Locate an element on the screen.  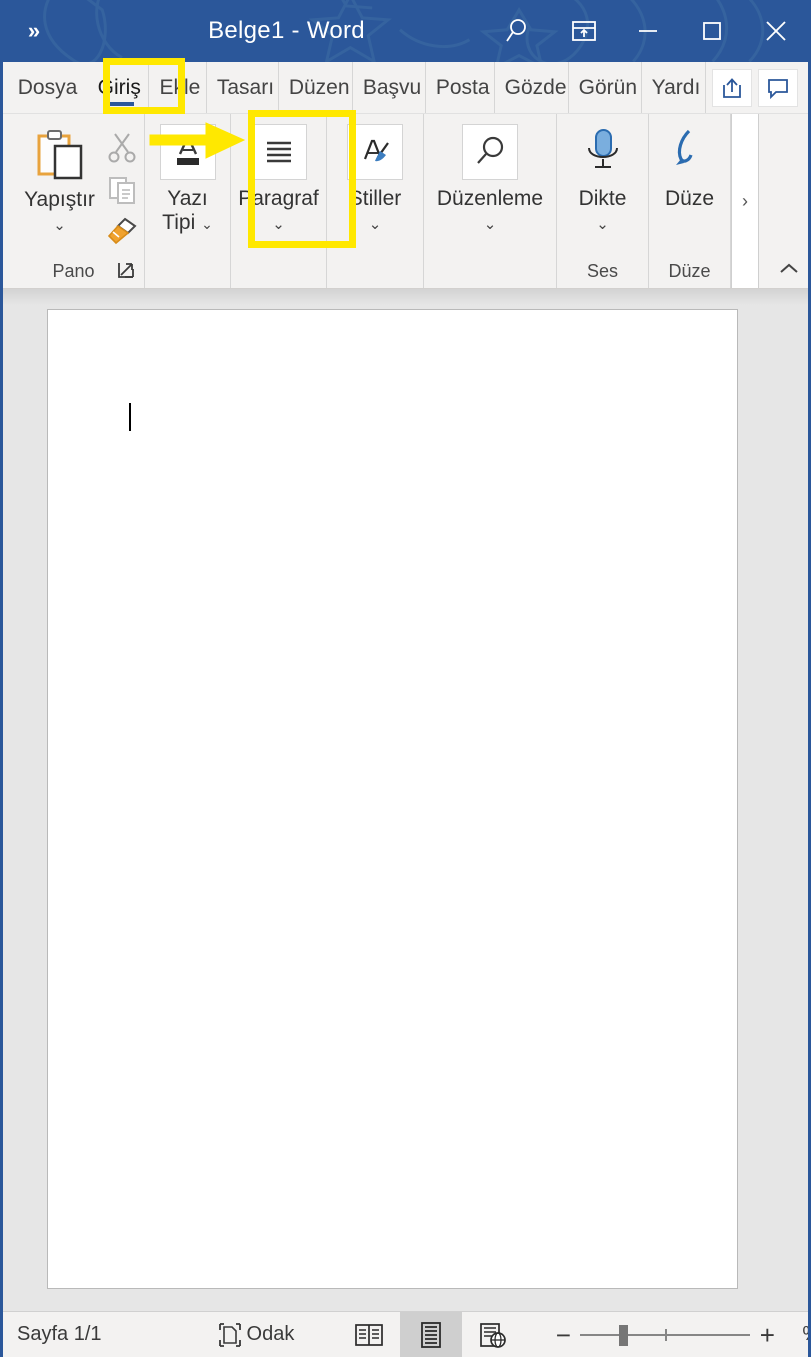
read-mode-button is located at coordinates (369, 1334).